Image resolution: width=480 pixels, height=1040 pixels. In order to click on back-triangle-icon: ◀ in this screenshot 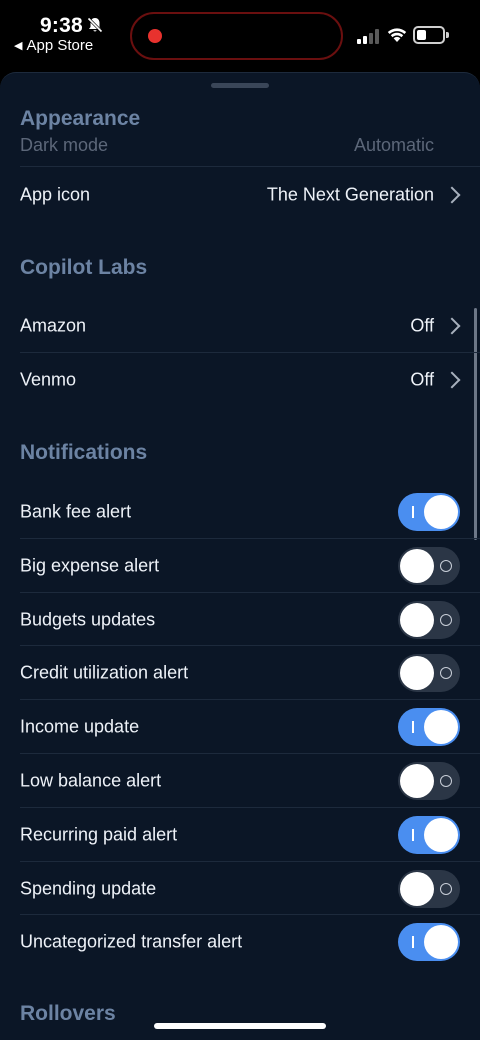, I will do `click(18, 46)`.